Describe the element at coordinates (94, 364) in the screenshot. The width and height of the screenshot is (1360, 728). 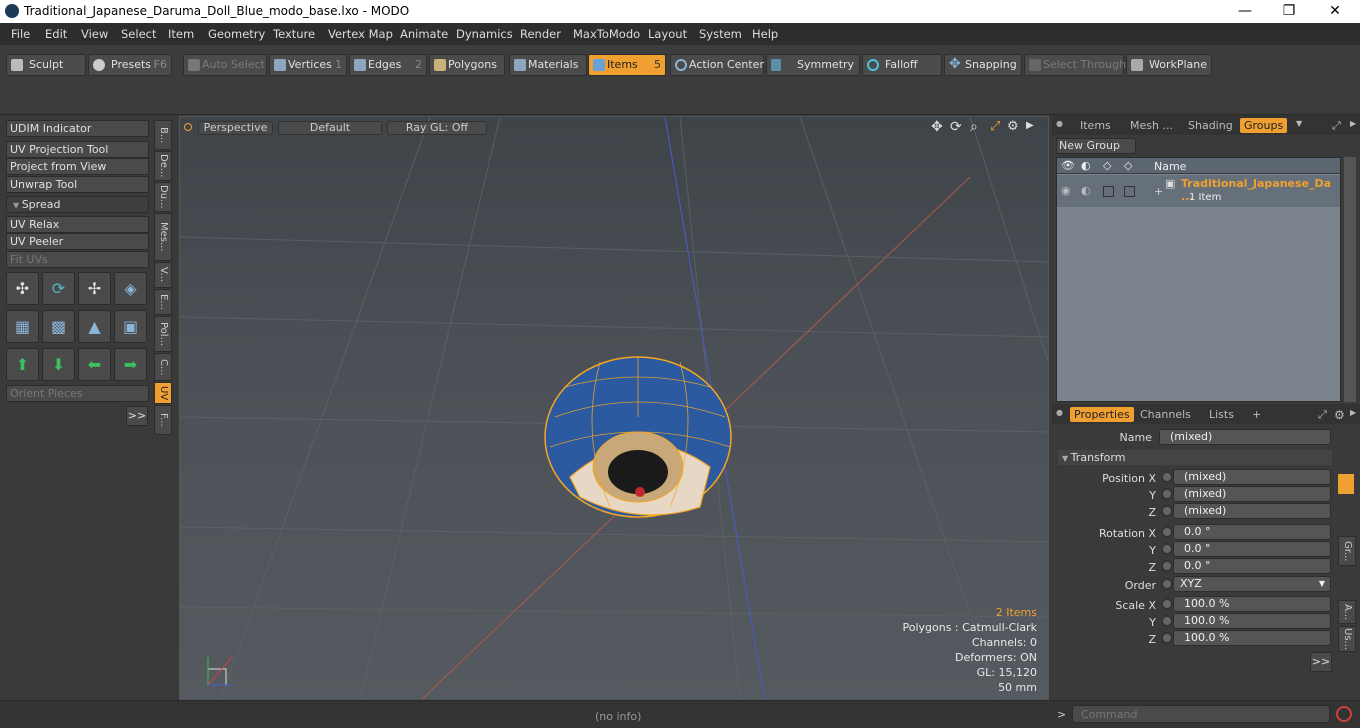
I see `align-left-icon: ⬅` at that location.